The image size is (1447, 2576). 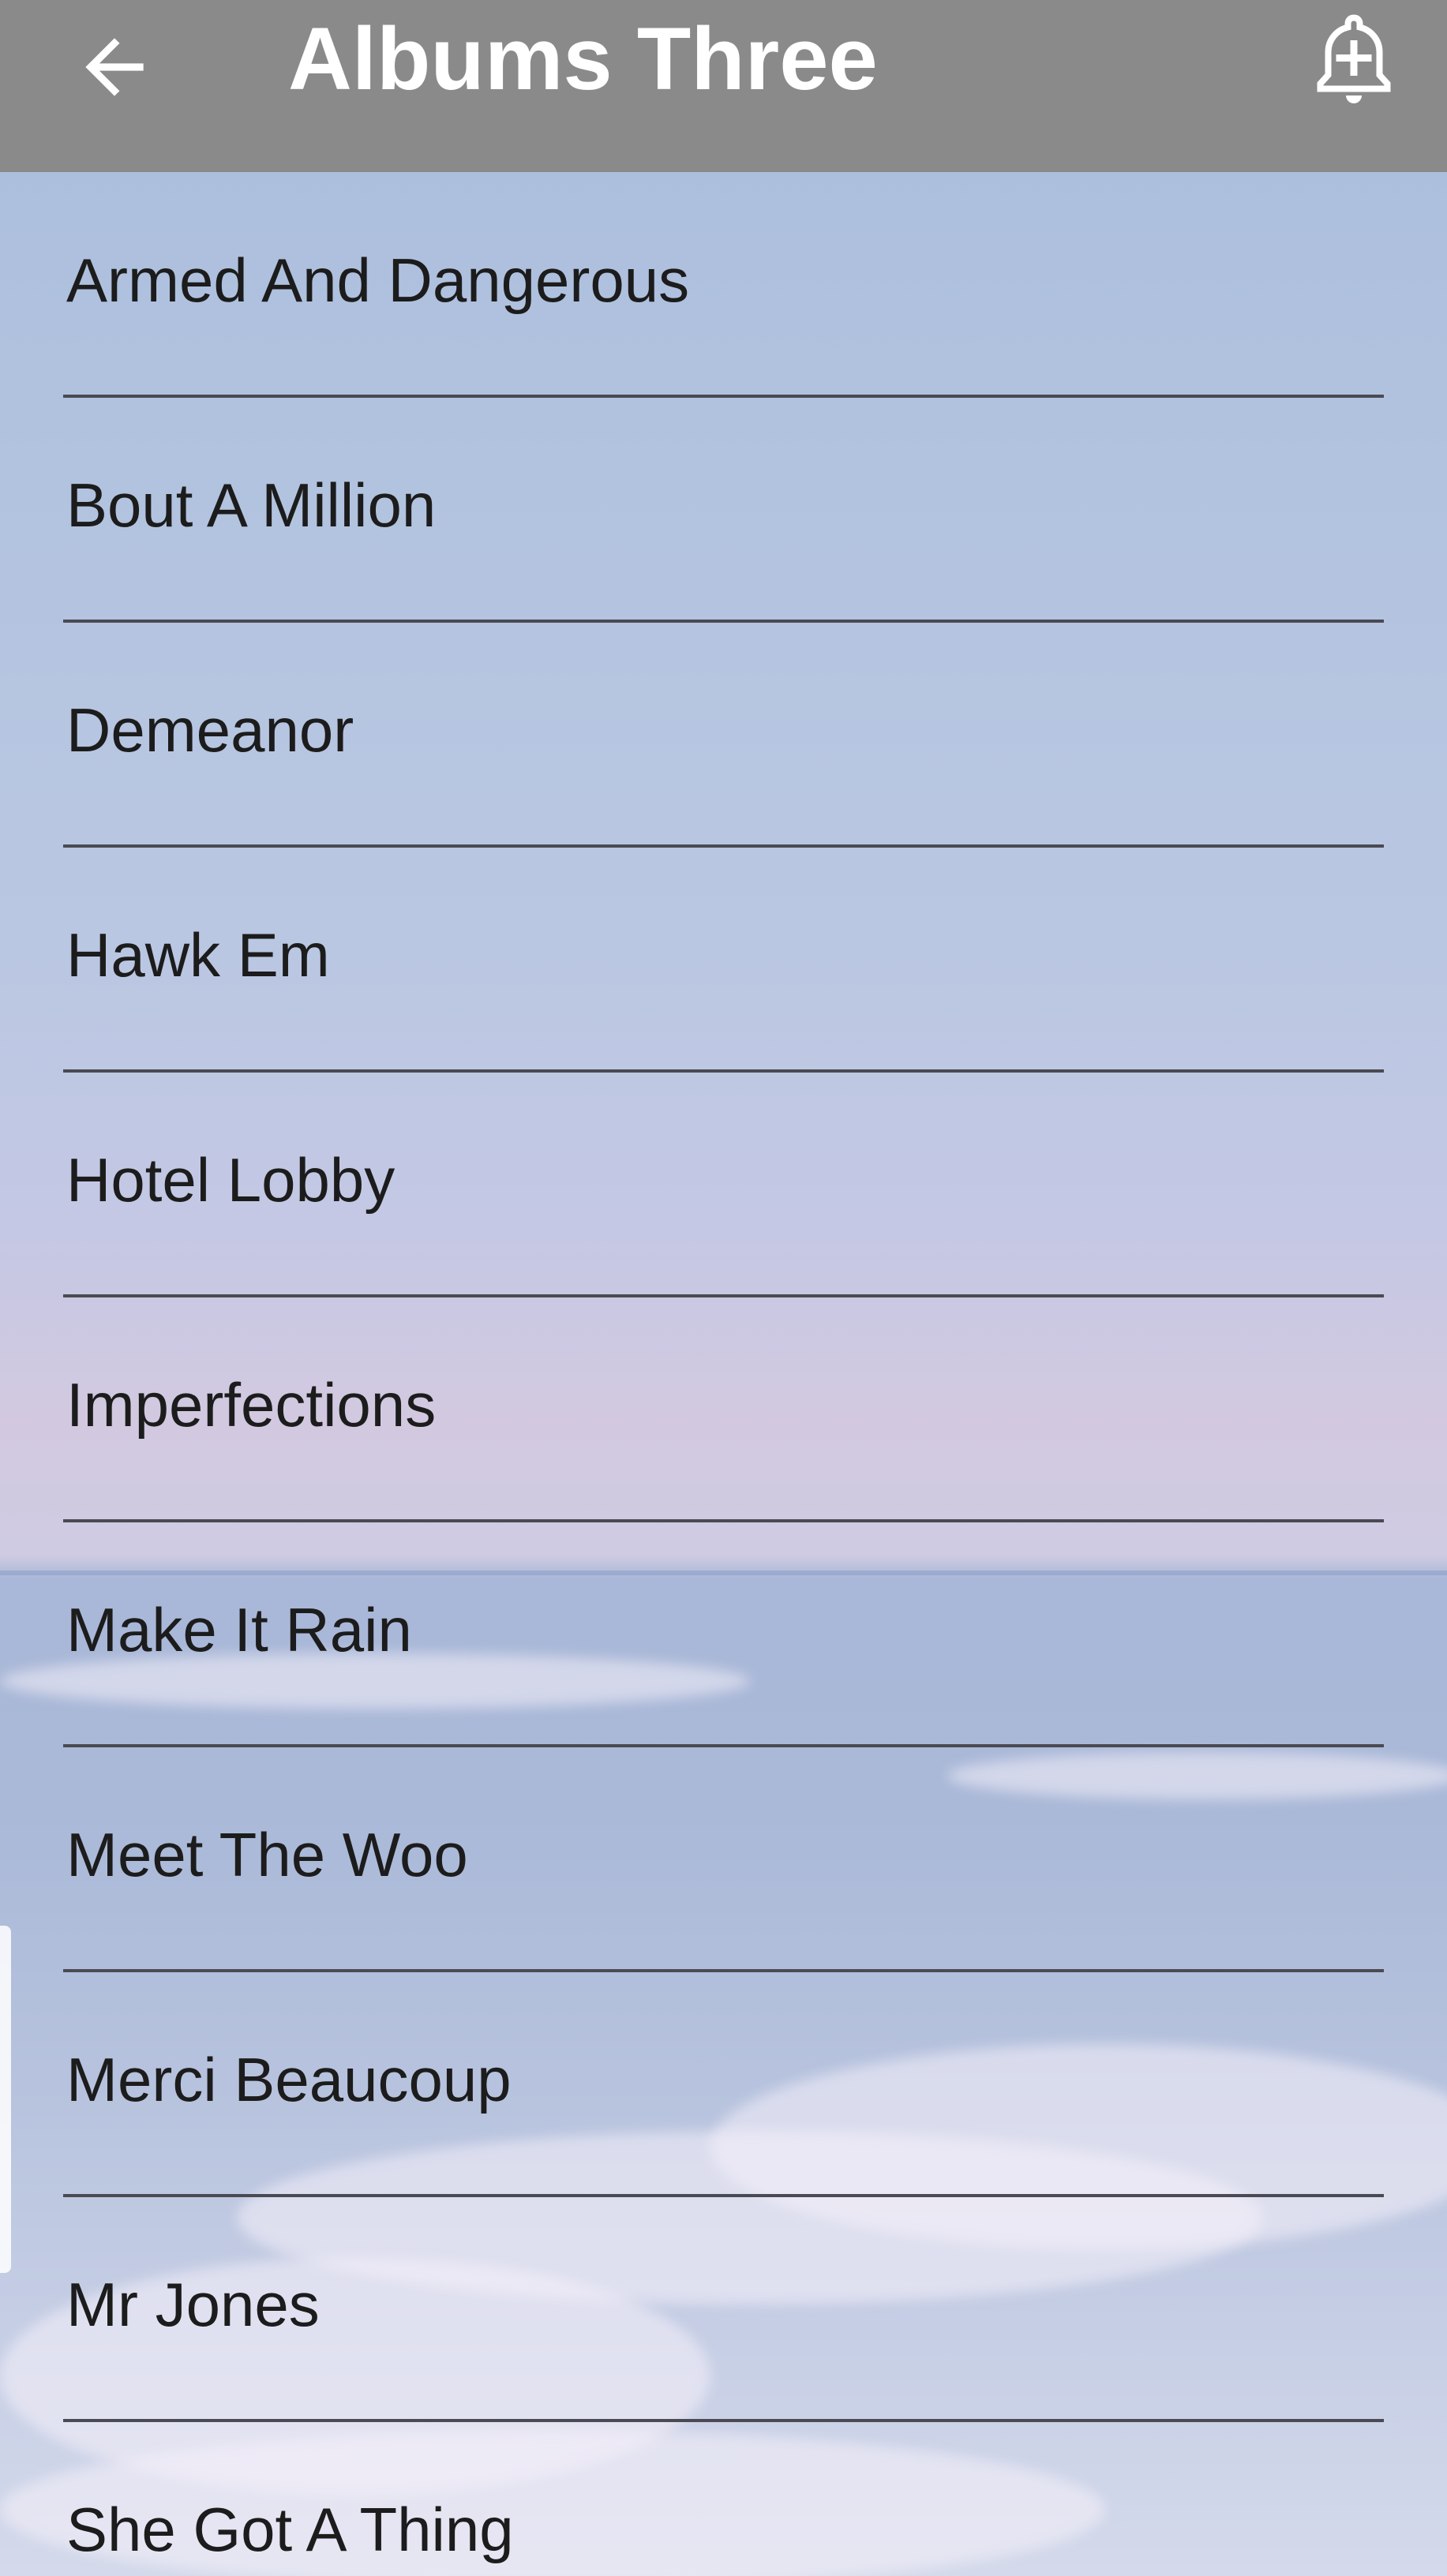 I want to click on song-title: Hawk Em, so click(x=198, y=955).